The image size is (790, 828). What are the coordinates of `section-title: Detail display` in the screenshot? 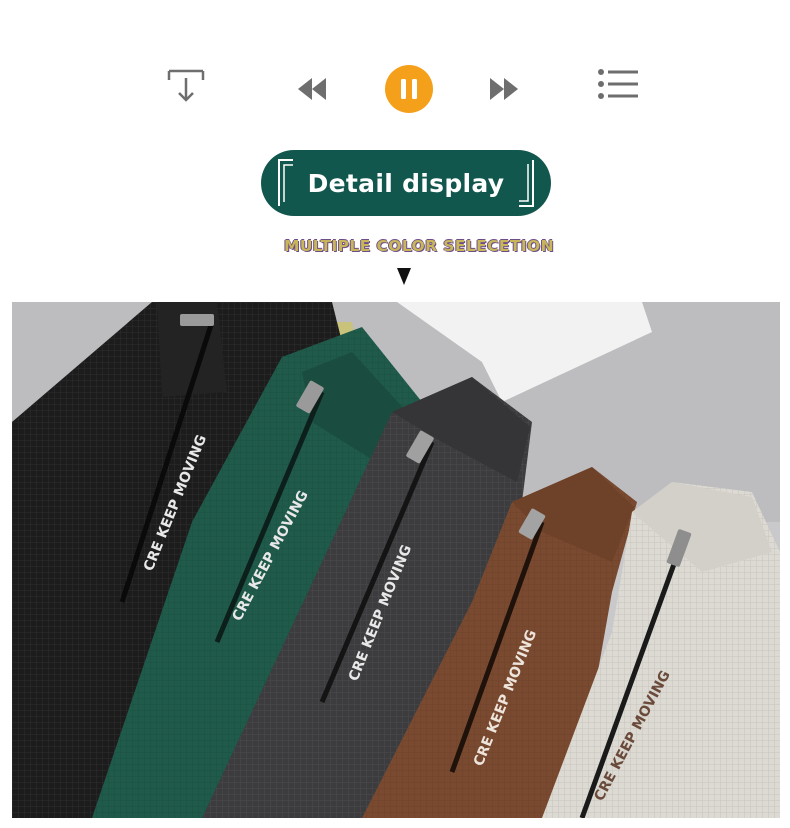 It's located at (406, 183).